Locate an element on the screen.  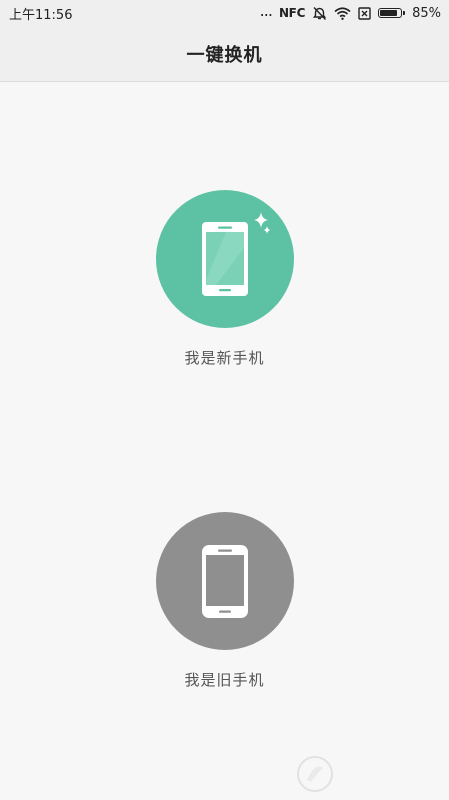
status-bar: 上午11:56 ... NFC 85% is located at coordinates (224, 13).